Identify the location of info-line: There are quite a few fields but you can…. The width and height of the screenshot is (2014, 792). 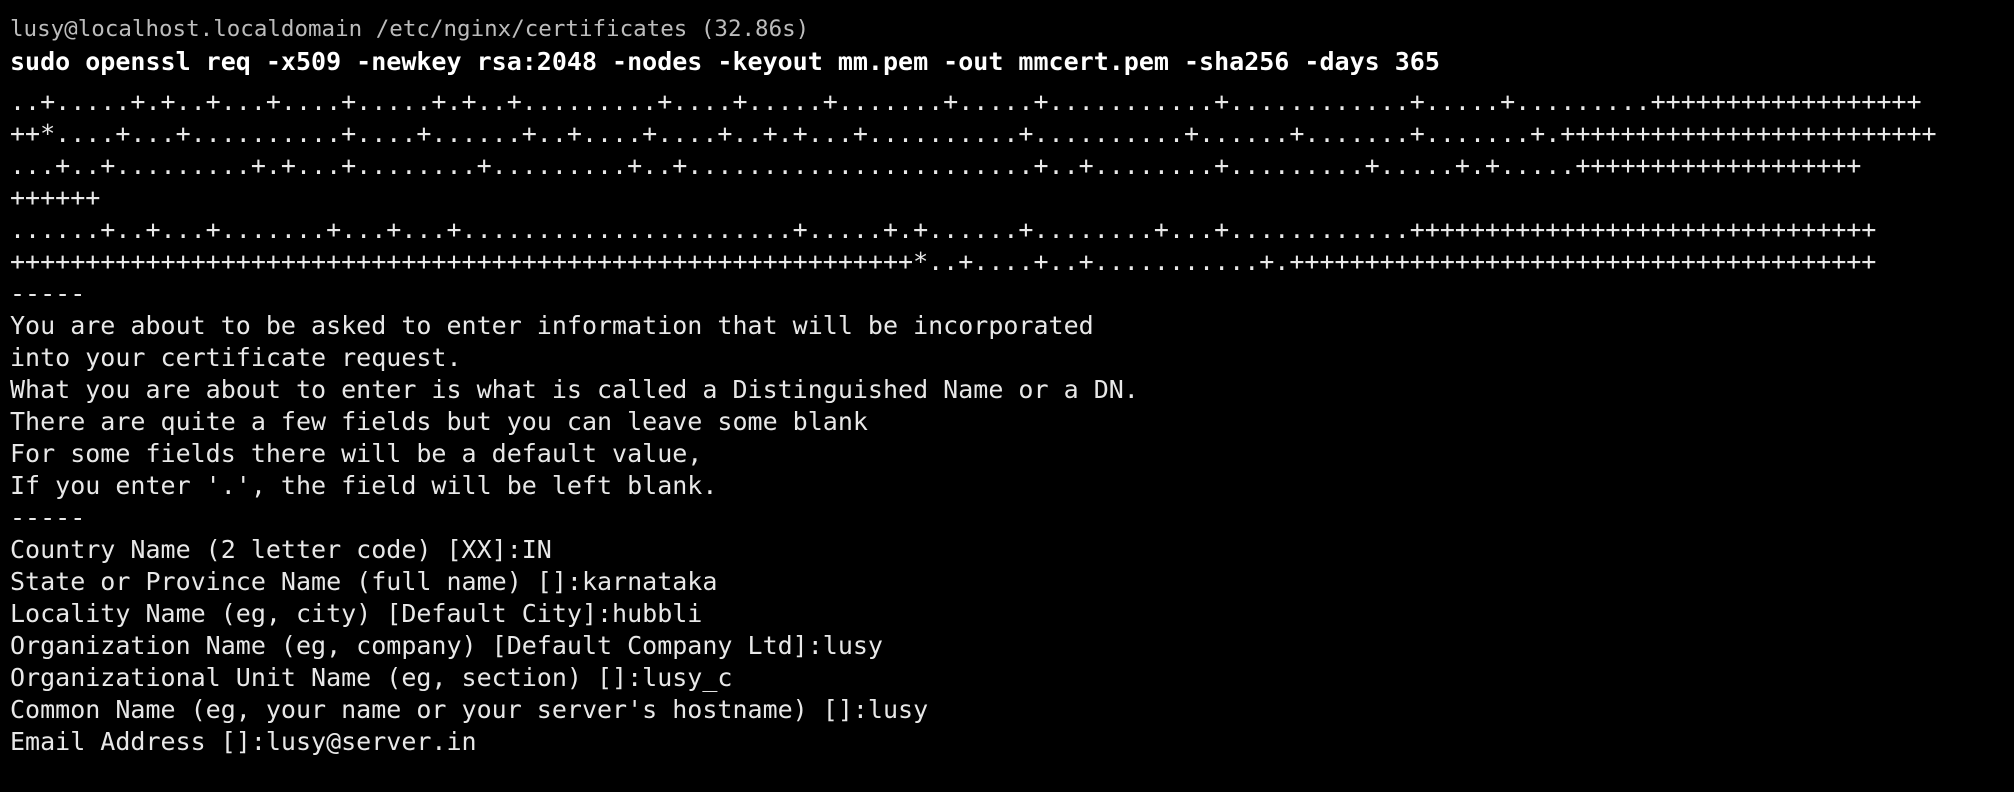
(439, 421).